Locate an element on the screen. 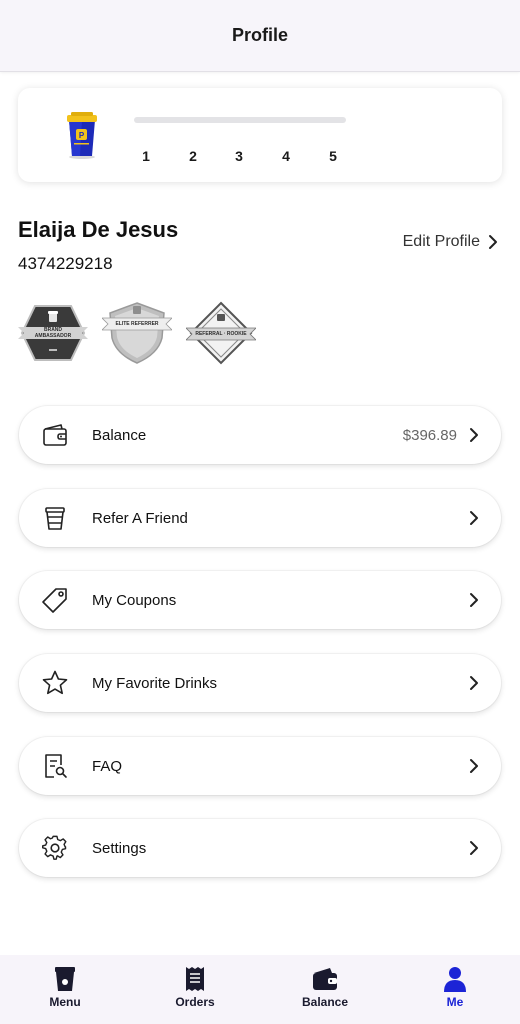 This screenshot has height=1024, width=520. menu-item-settings: Settings is located at coordinates (260, 848).